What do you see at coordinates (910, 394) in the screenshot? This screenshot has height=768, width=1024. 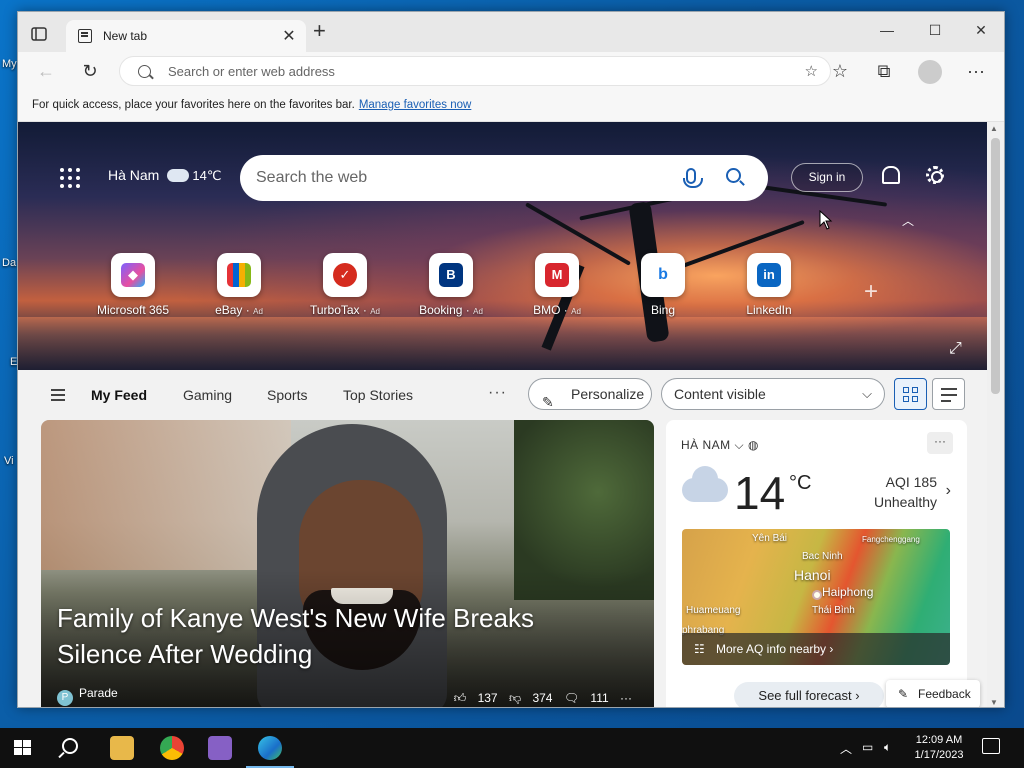 I see `grid-layout-button` at bounding box center [910, 394].